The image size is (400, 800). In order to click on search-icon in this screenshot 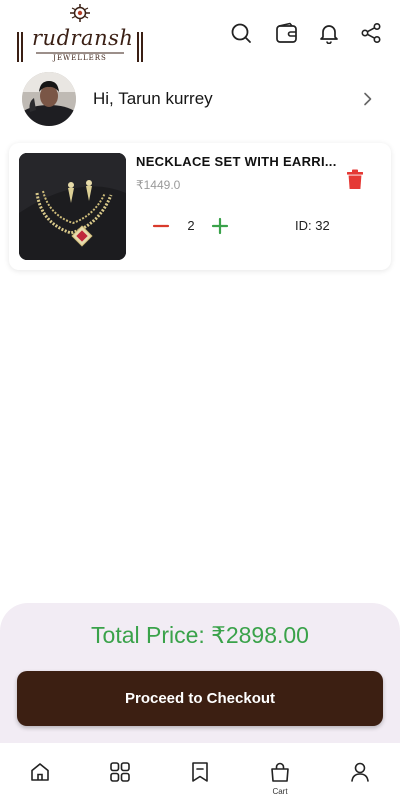, I will do `click(241, 33)`.